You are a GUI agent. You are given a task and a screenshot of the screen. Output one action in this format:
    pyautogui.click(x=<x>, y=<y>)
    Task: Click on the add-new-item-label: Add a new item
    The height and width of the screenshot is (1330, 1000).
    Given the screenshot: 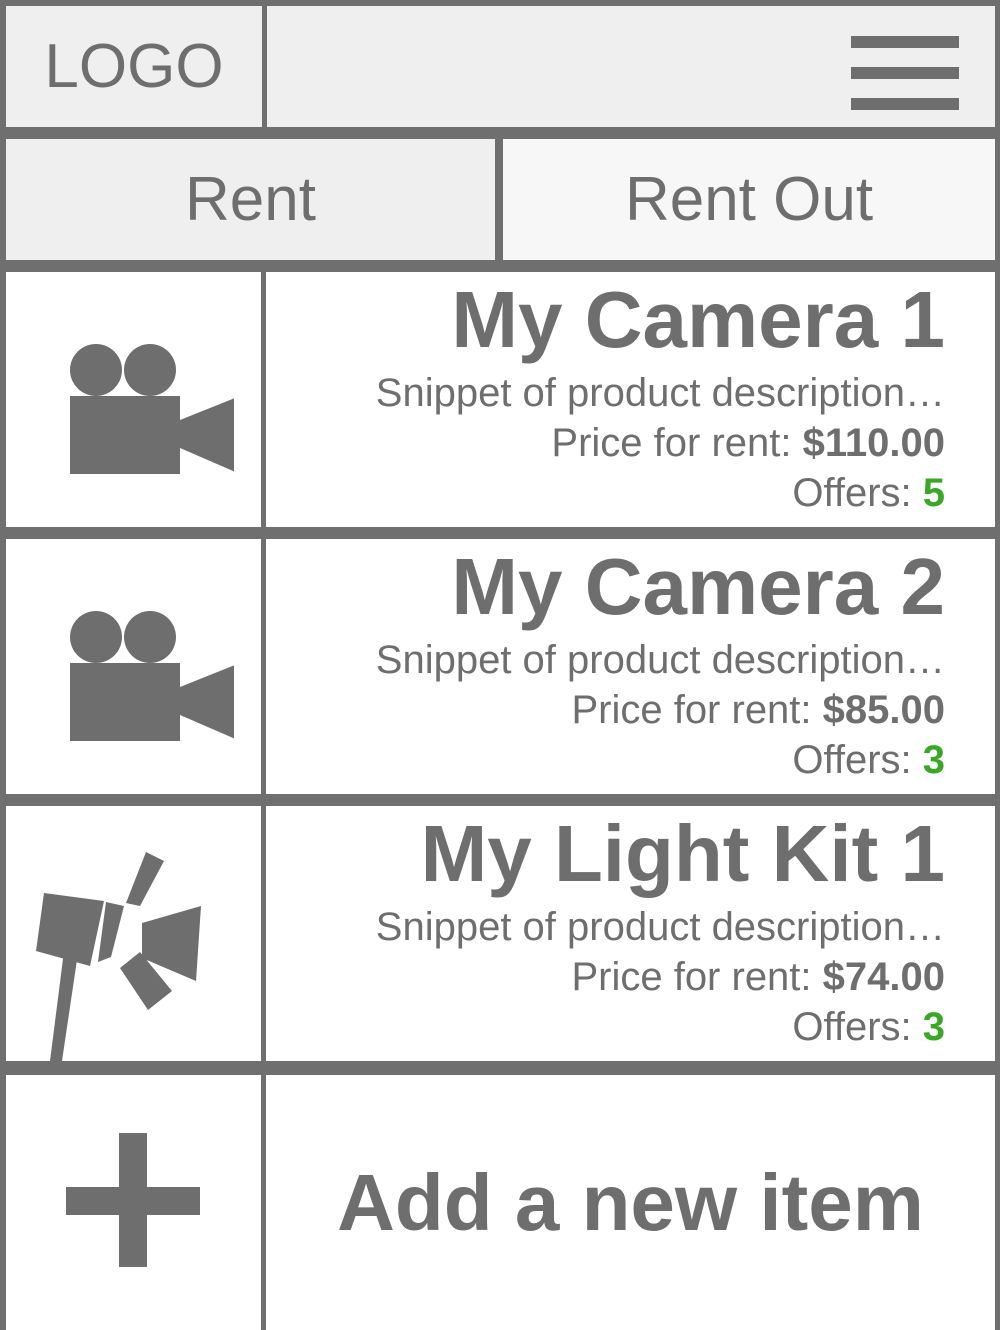 What is the action you would take?
    pyautogui.click(x=630, y=1202)
    